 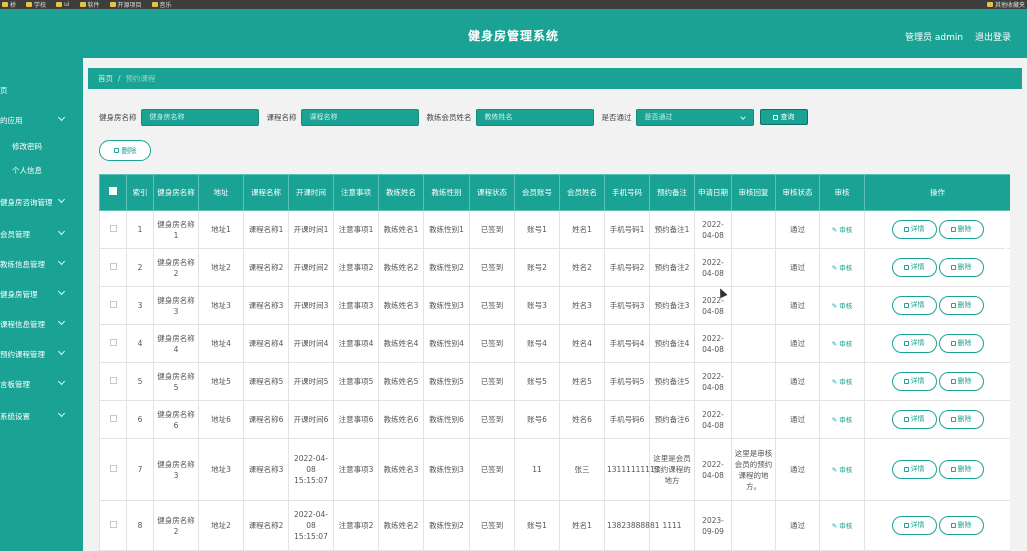 What do you see at coordinates (783, 117) in the screenshot?
I see `query-button: 查询` at bounding box center [783, 117].